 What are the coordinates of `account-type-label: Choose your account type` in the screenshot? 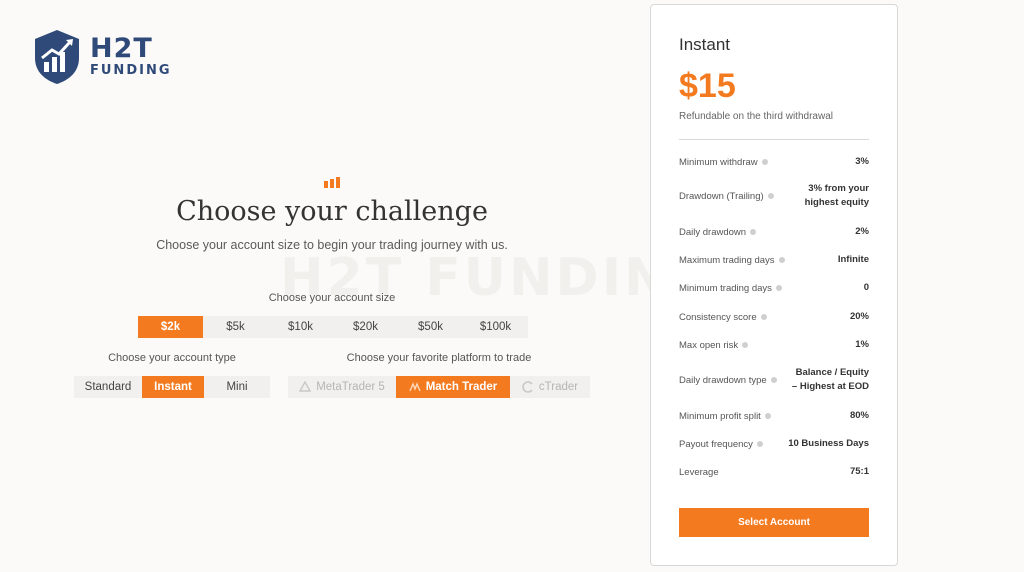 It's located at (172, 358).